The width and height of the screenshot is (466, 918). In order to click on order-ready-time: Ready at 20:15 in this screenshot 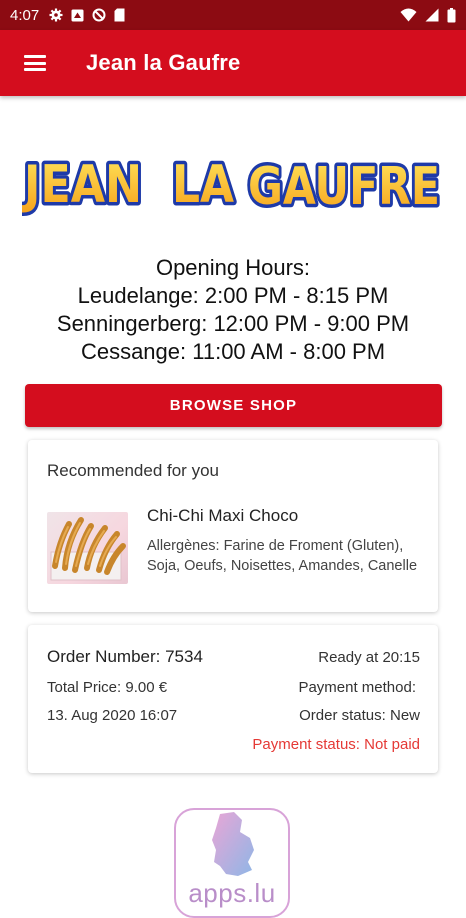, I will do `click(369, 657)`.